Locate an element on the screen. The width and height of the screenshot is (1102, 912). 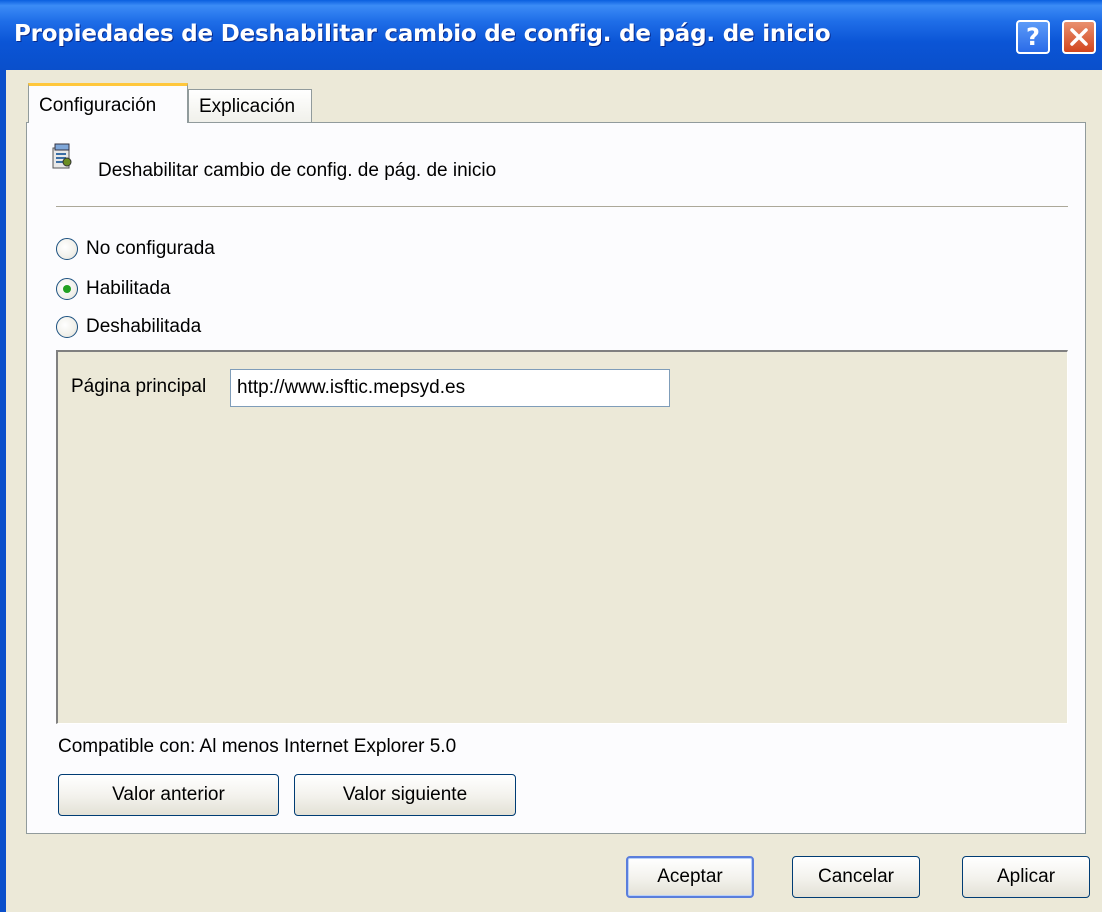
home-page-label: Página principal is located at coordinates (139, 386).